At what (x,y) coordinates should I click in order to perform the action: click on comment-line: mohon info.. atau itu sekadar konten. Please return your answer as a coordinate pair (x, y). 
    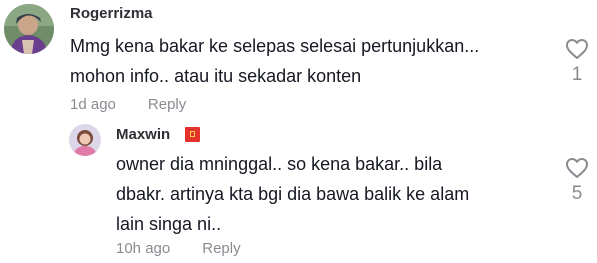
    Looking at the image, I should click on (216, 76).